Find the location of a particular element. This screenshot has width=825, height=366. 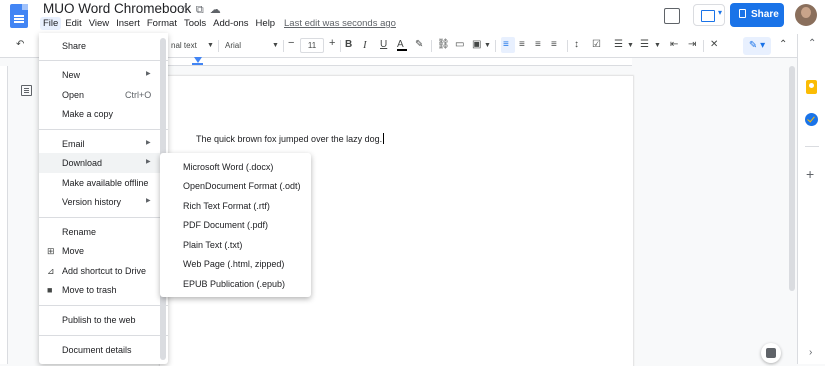

font-size-input: 11 is located at coordinates (312, 45).